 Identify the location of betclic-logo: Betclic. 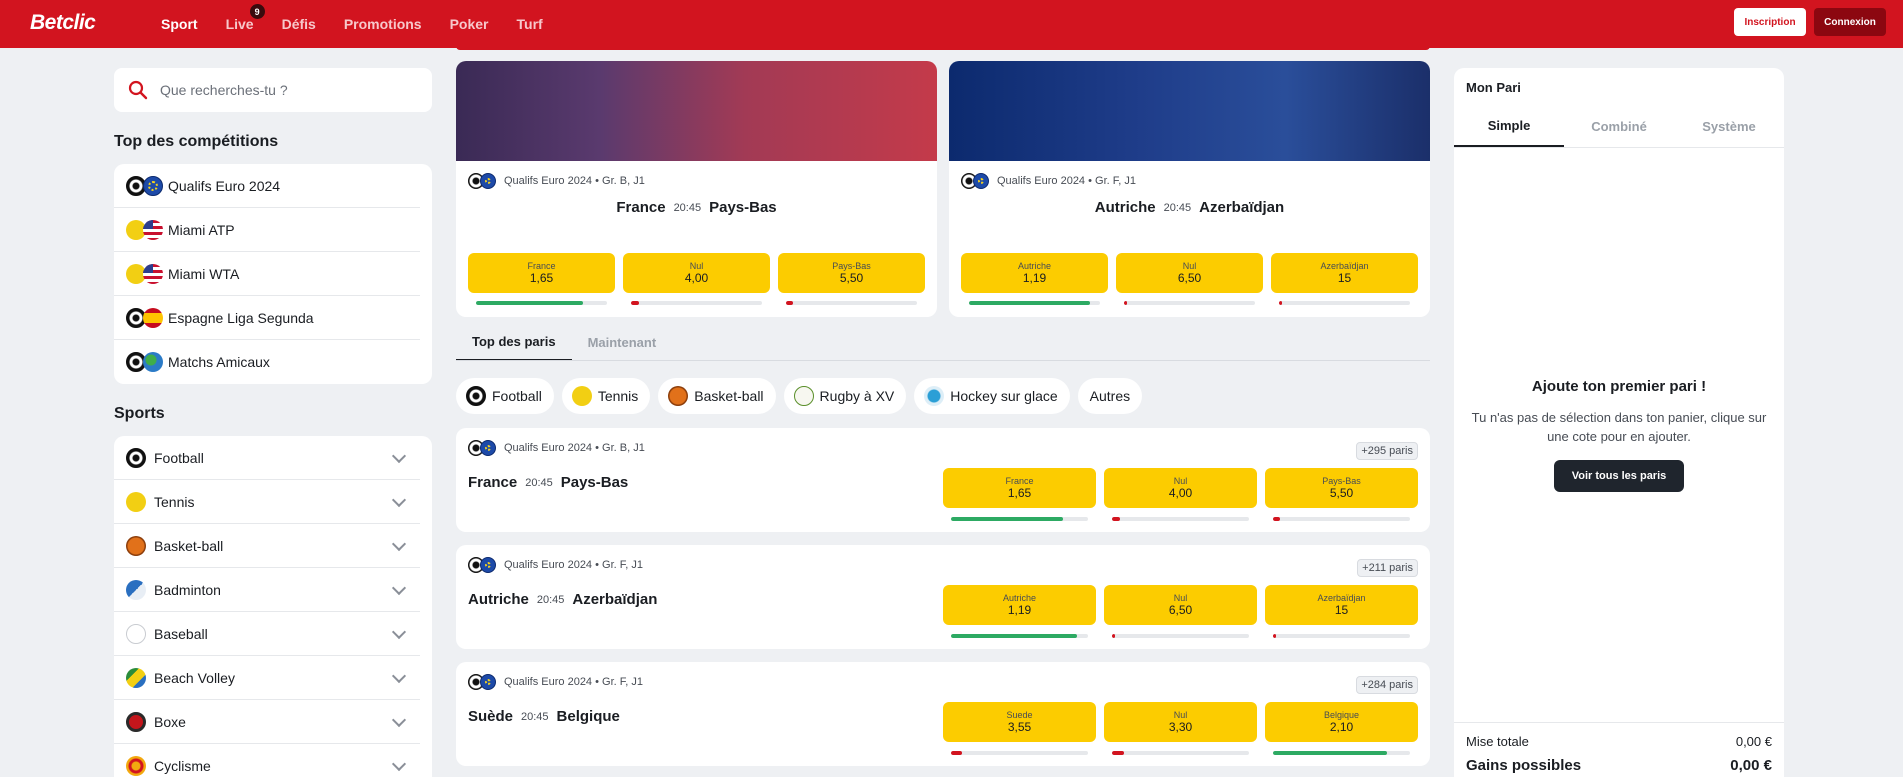
(63, 23).